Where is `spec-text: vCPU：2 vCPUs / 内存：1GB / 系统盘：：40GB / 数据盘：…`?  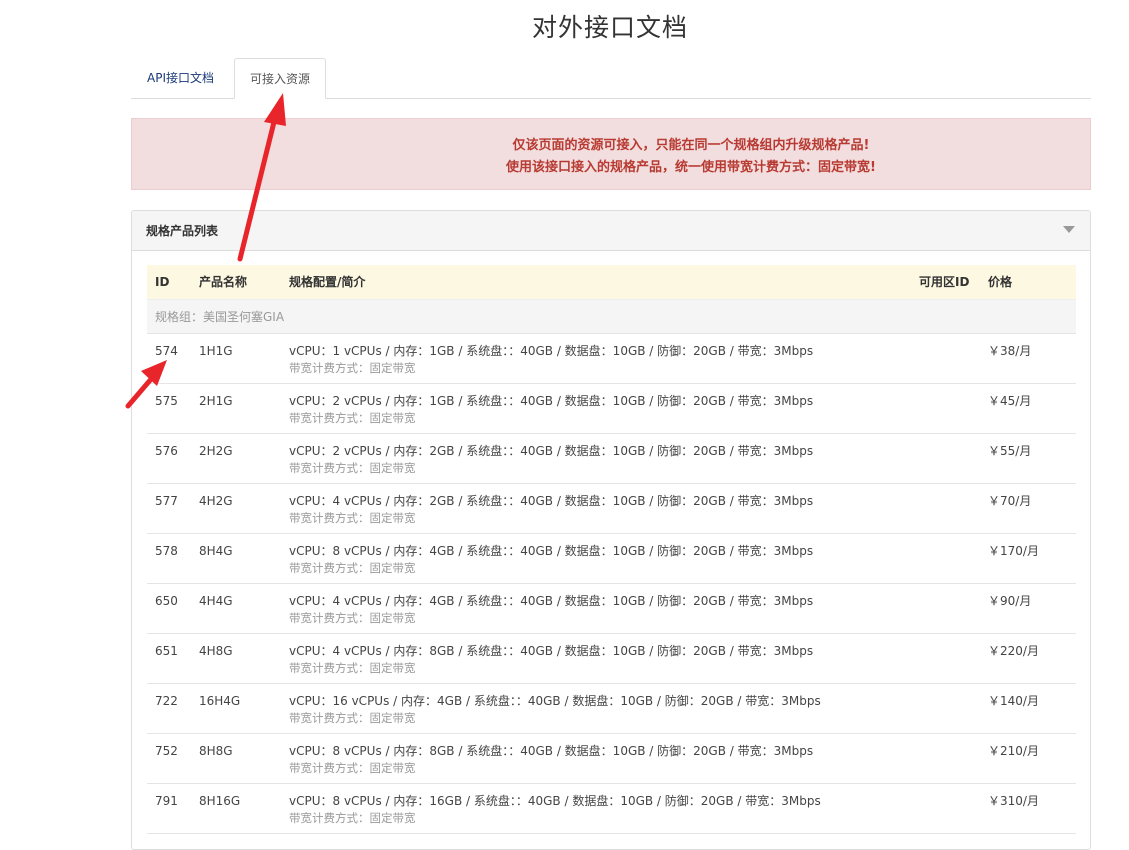 spec-text: vCPU：2 vCPUs / 内存：1GB / 系统盘：：40GB / 数据盘：… is located at coordinates (551, 400).